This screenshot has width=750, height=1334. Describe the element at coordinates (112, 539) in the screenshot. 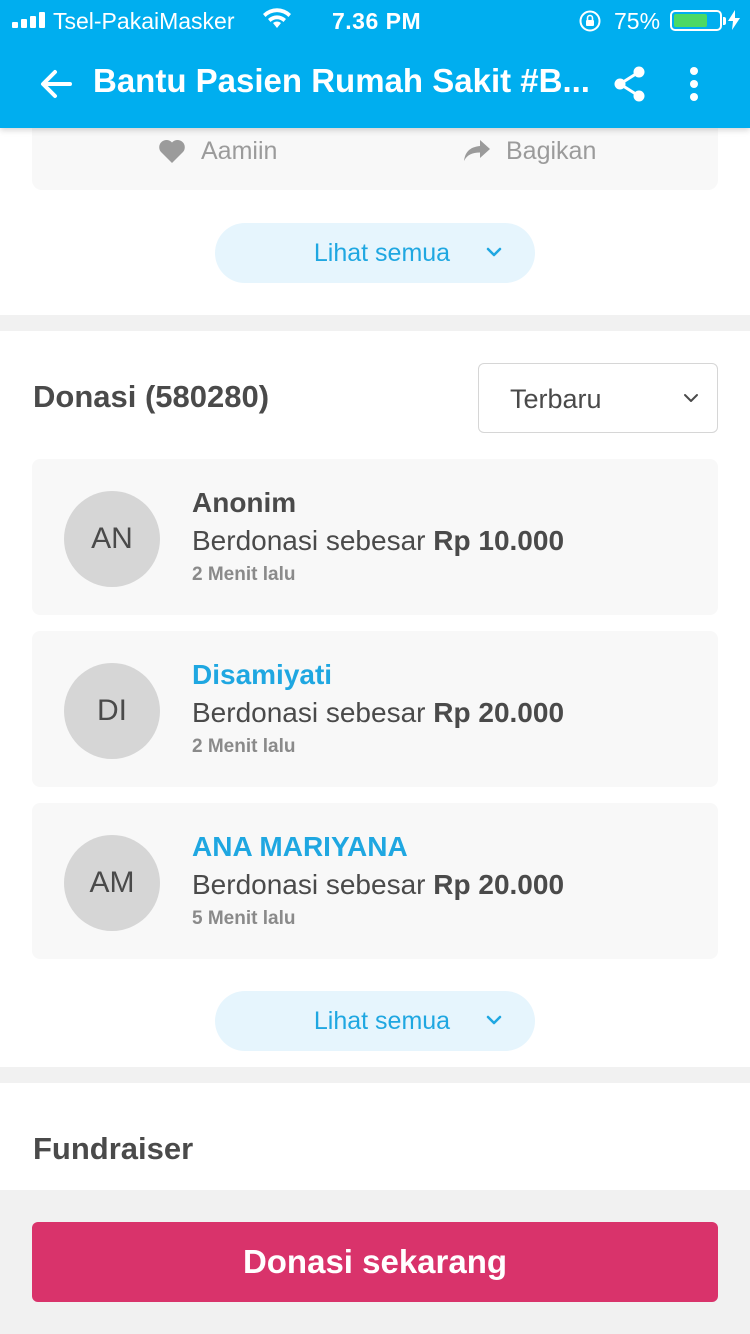

I see `avatar: AN` at that location.